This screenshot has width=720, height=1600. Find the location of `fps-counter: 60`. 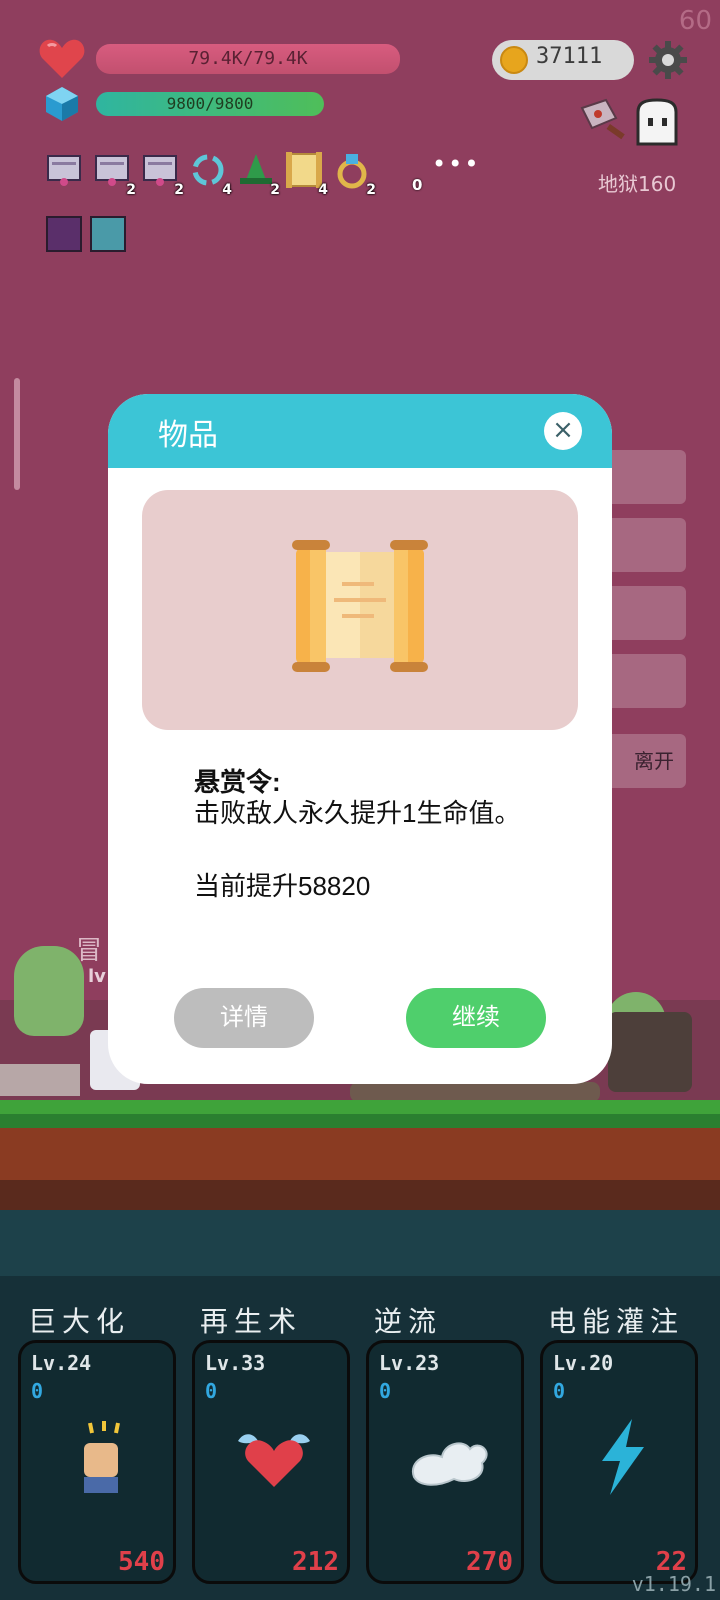

fps-counter: 60 is located at coordinates (695, 21).